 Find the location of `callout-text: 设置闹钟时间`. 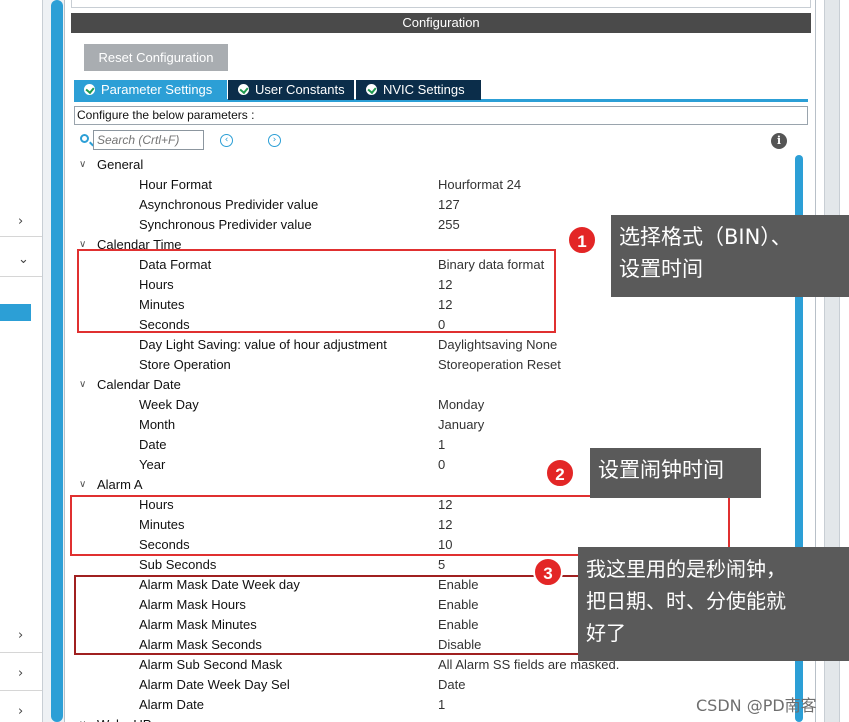

callout-text: 设置闹钟时间 is located at coordinates (661, 470).